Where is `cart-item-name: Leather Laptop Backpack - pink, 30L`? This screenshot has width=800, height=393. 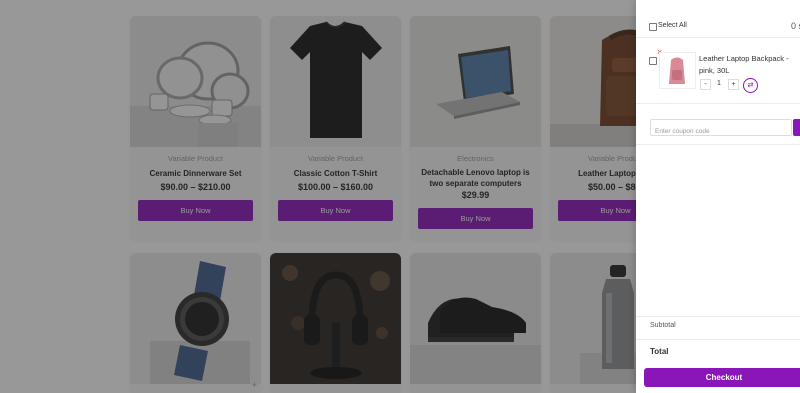
cart-item-name: Leather Laptop Backpack - pink, 30L is located at coordinates (748, 65).